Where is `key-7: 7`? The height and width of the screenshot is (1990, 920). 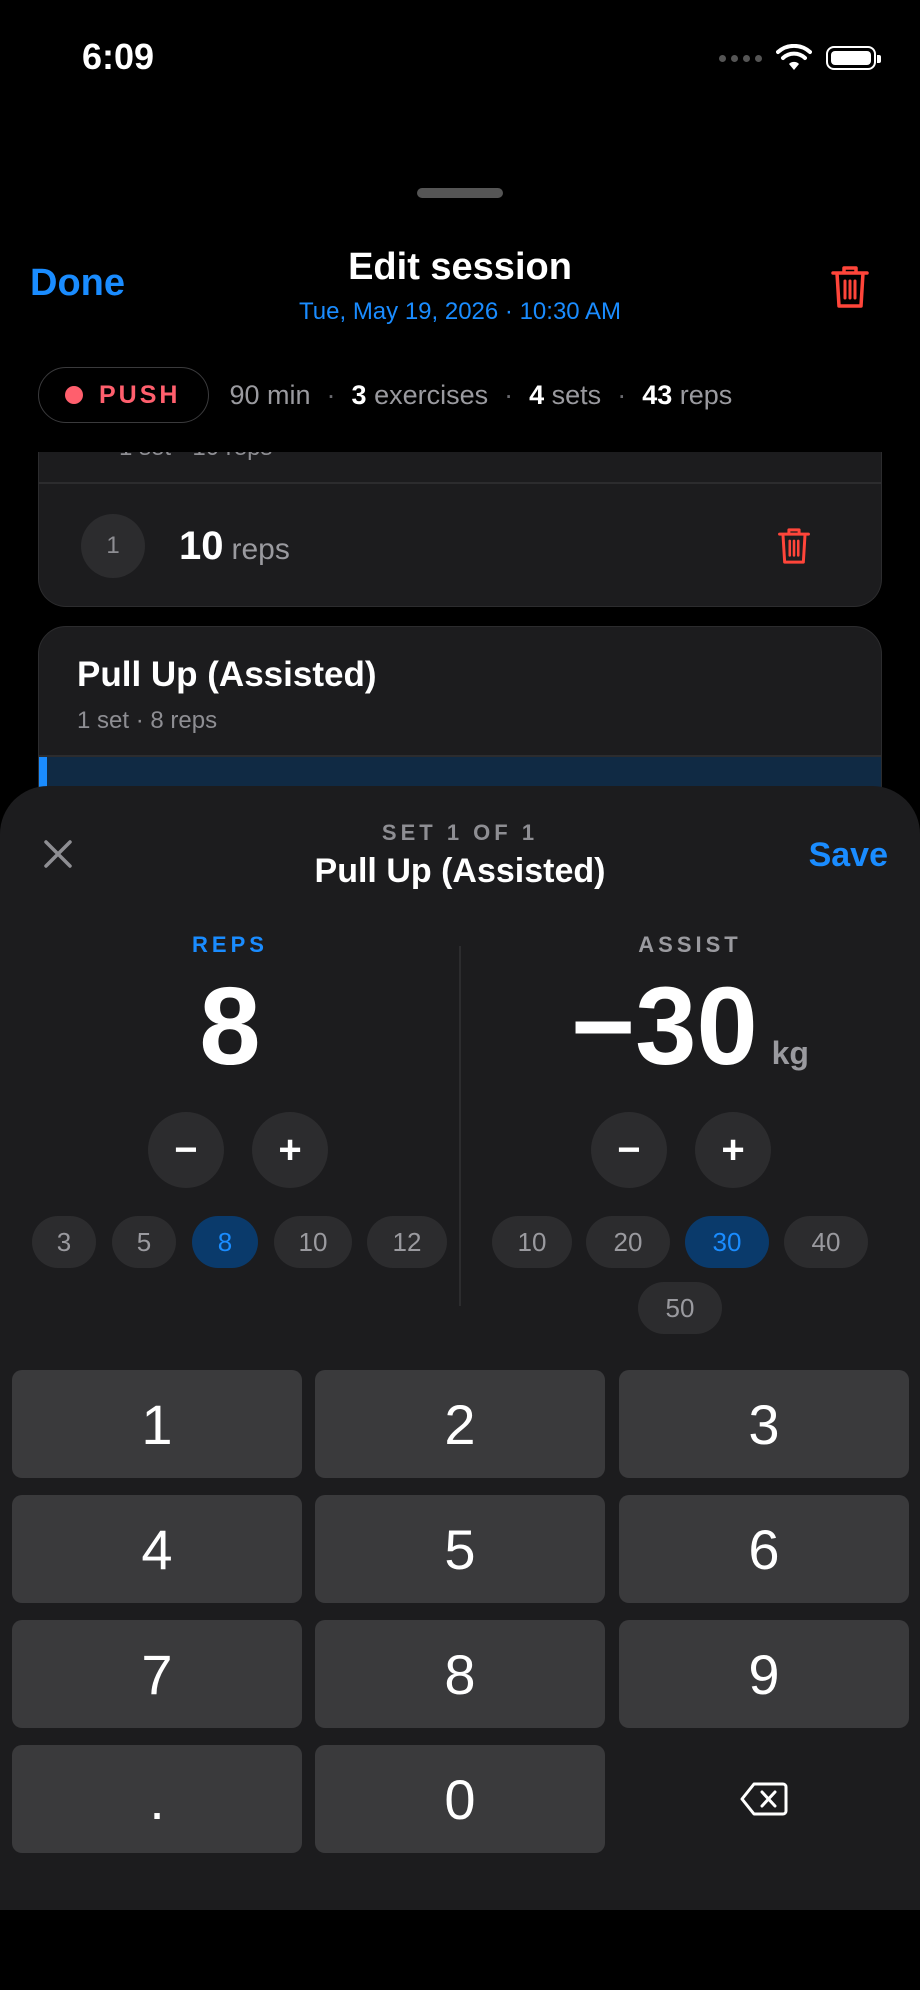 key-7: 7 is located at coordinates (157, 1674).